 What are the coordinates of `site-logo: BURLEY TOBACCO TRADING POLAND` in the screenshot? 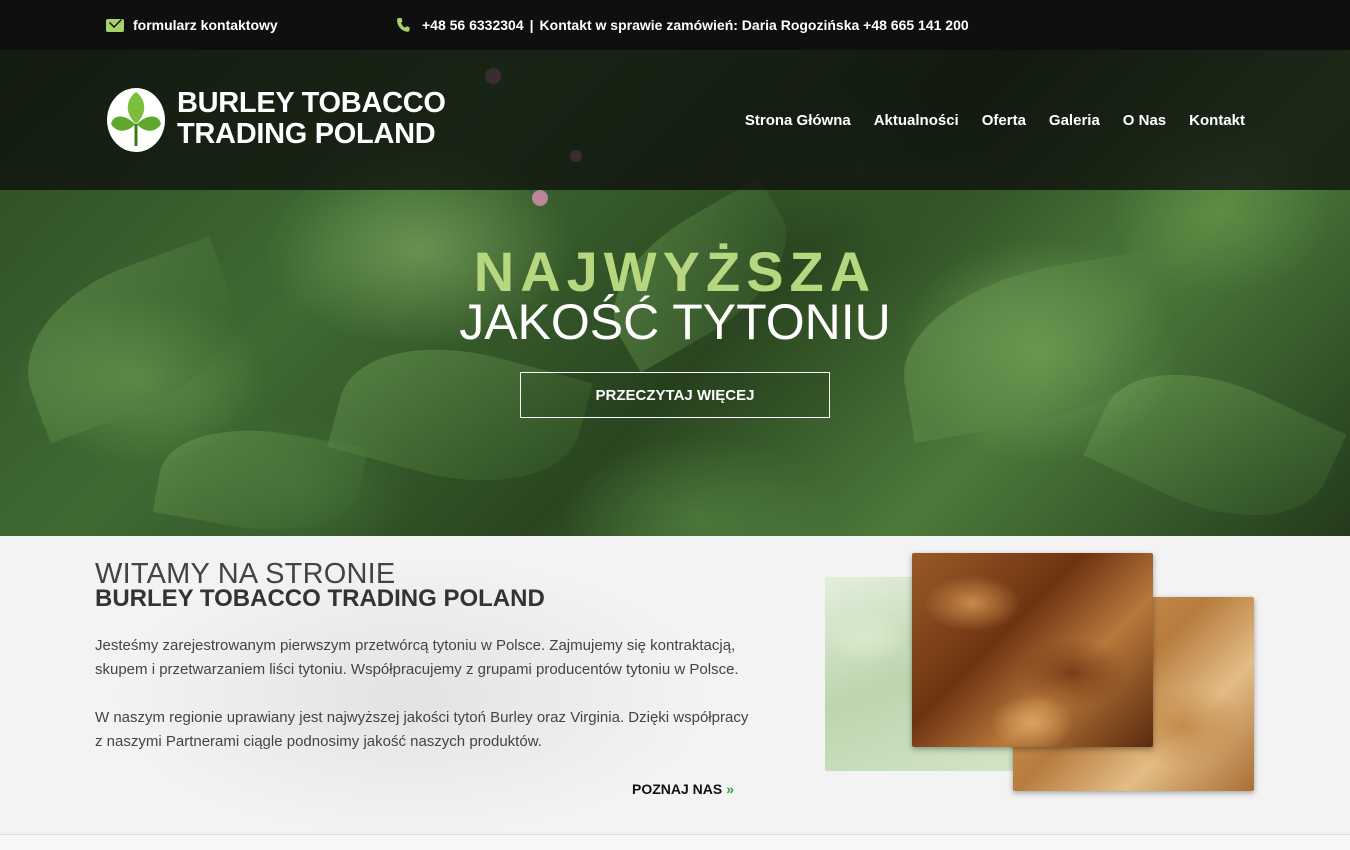 It's located at (275, 119).